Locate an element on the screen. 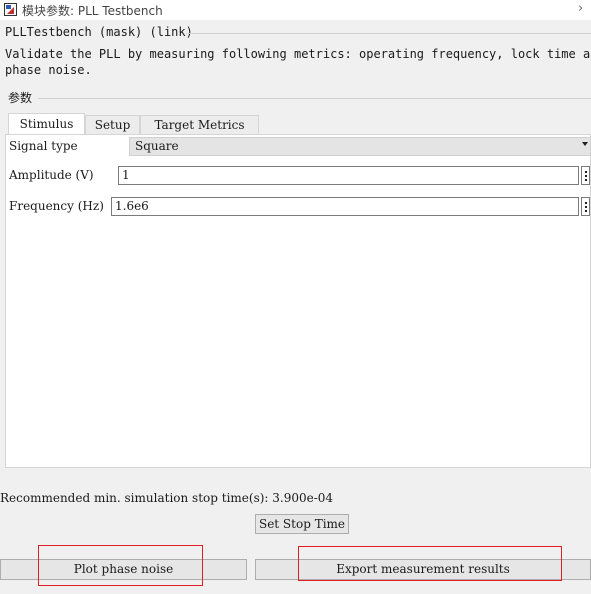 This screenshot has height=594, width=591. amplitude-more-options-icon is located at coordinates (585, 175).